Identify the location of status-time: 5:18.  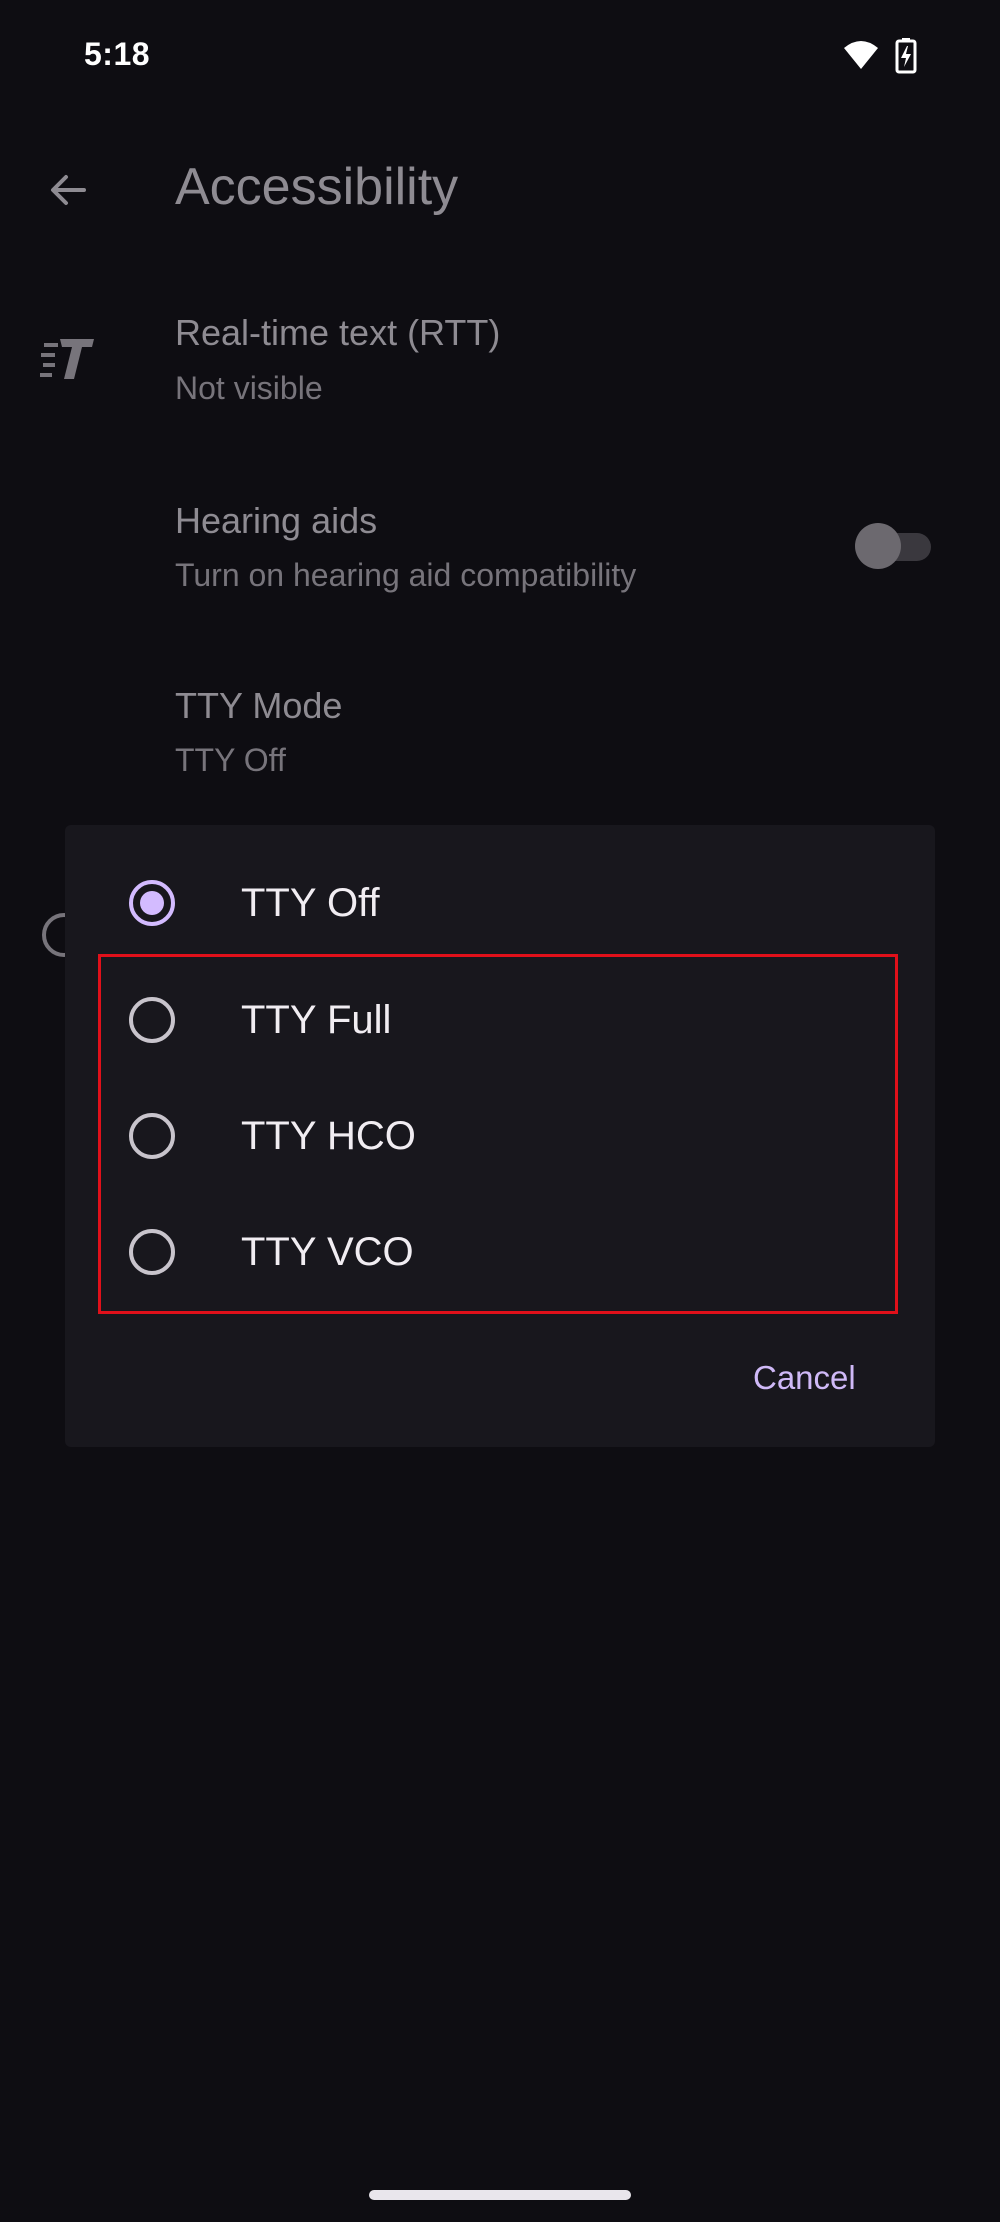
(117, 54).